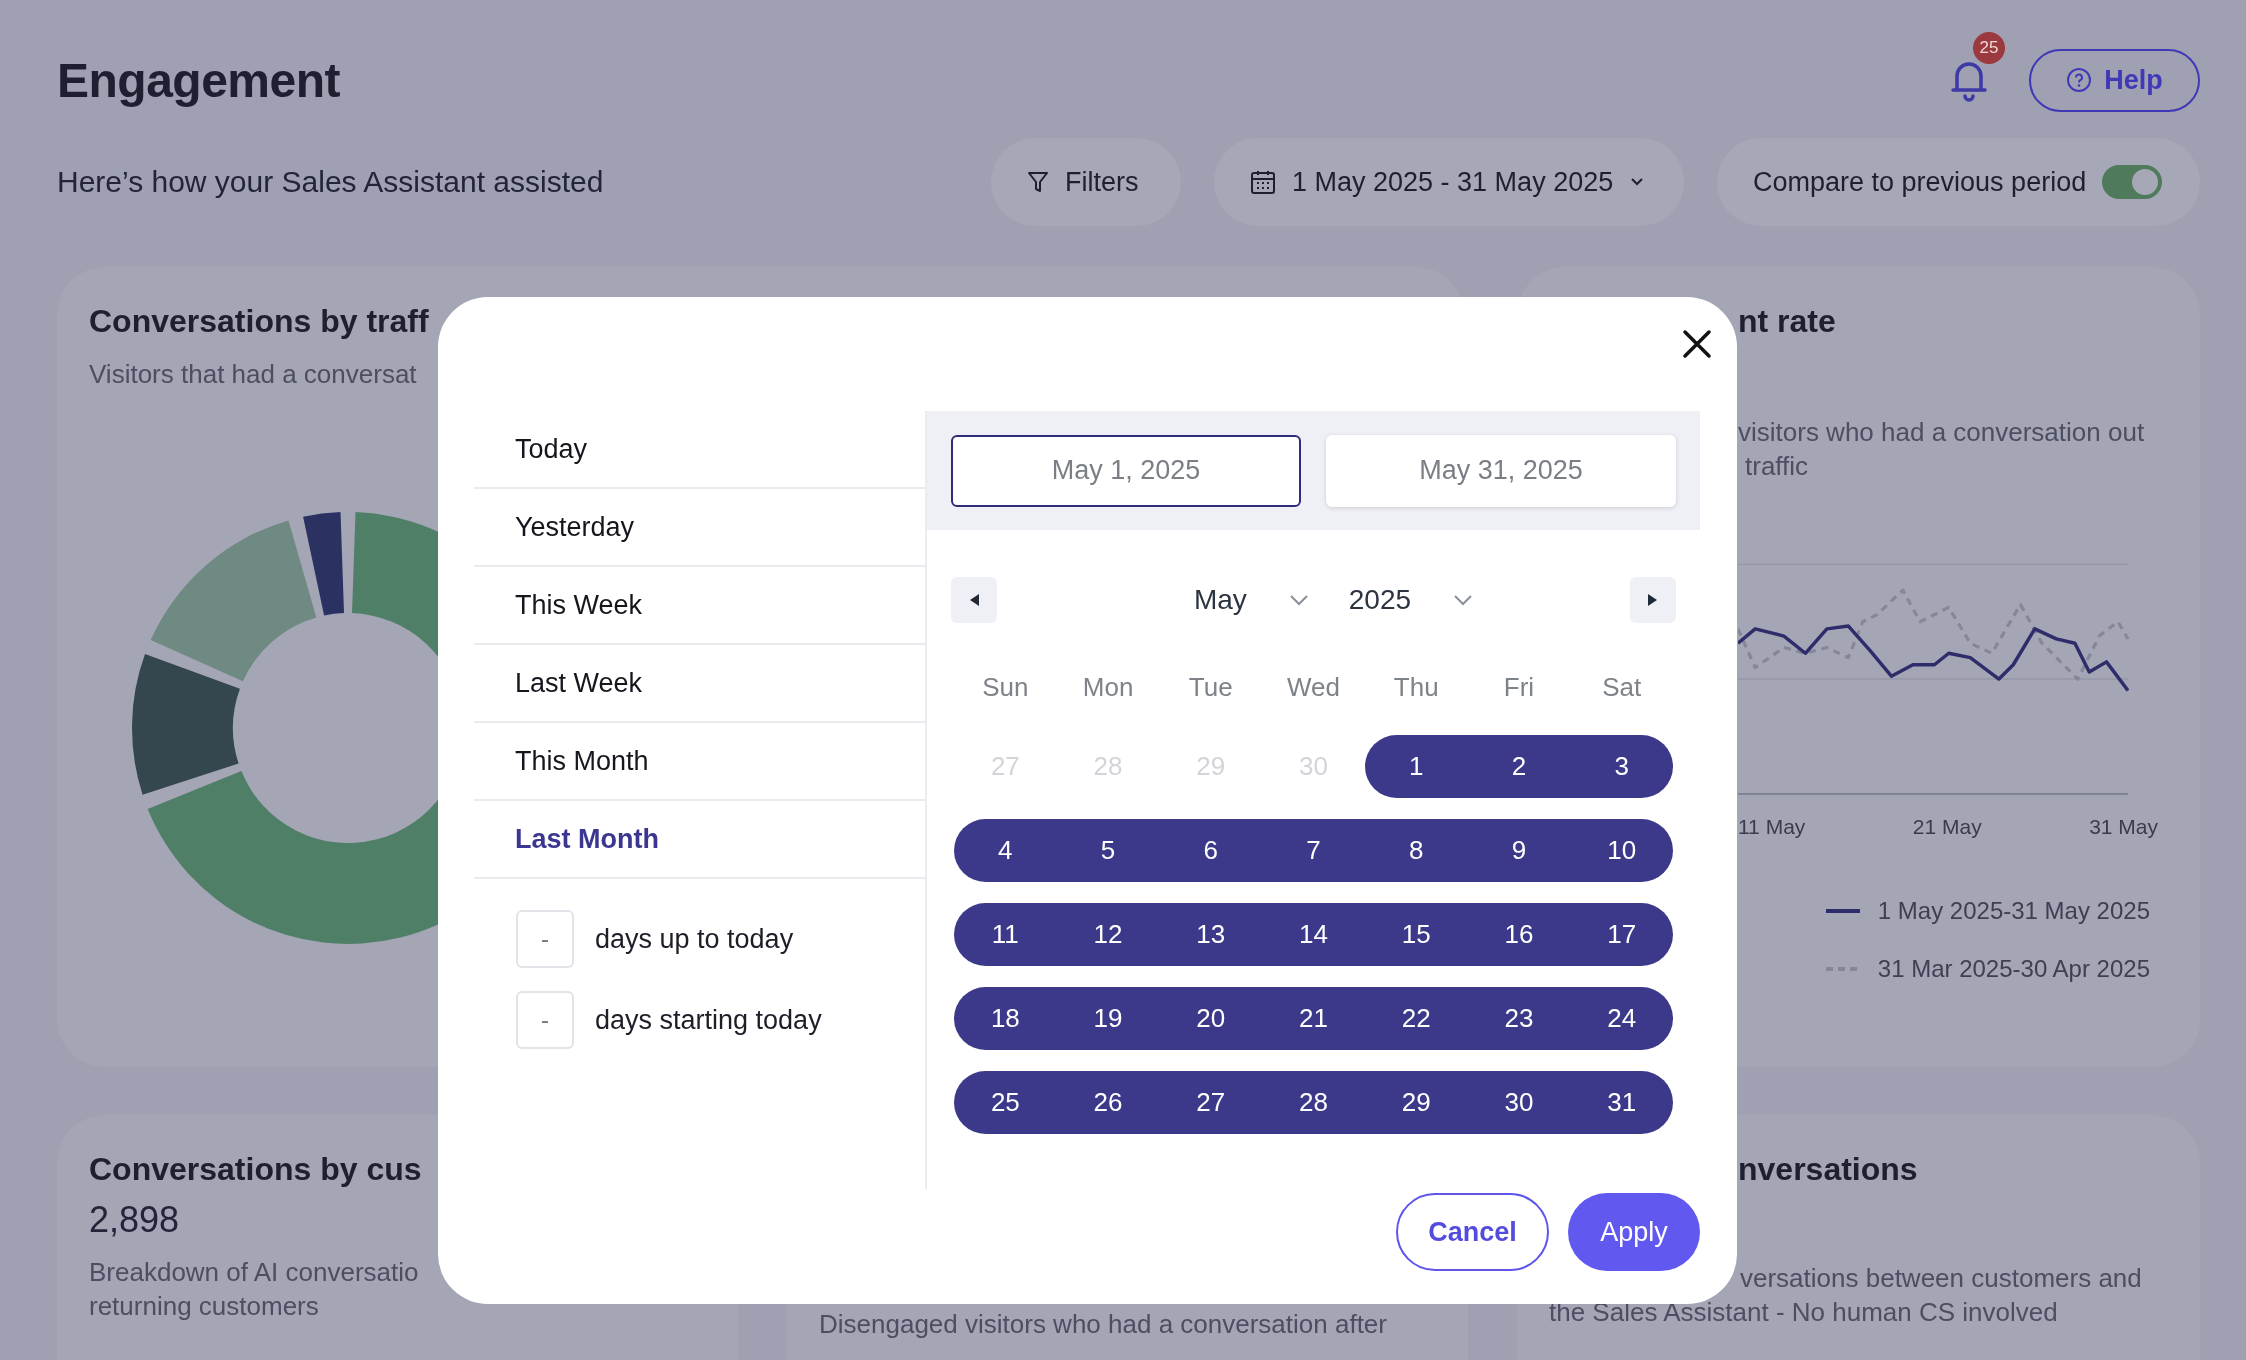 This screenshot has height=1360, width=2246. What do you see at coordinates (1211, 1102) in the screenshot?
I see `day-cell: 27` at bounding box center [1211, 1102].